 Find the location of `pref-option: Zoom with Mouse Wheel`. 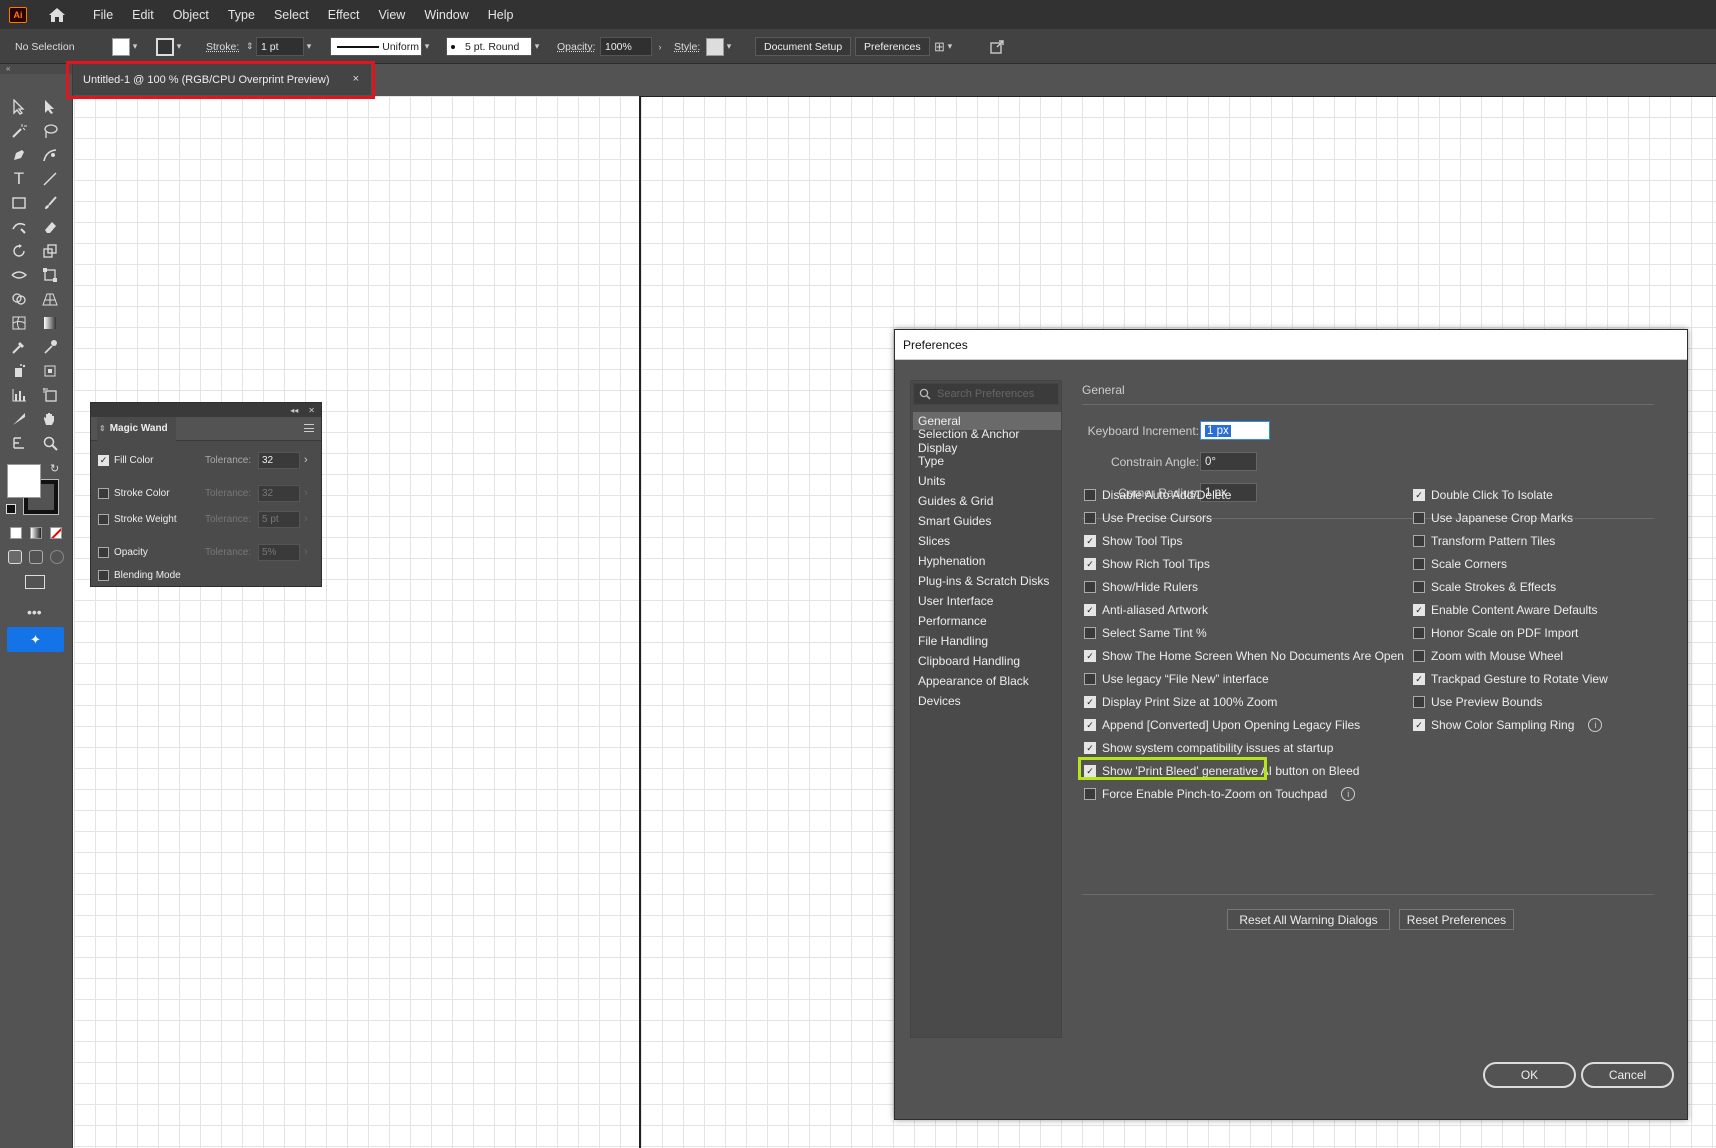

pref-option: Zoom with Mouse Wheel is located at coordinates (1488, 656).